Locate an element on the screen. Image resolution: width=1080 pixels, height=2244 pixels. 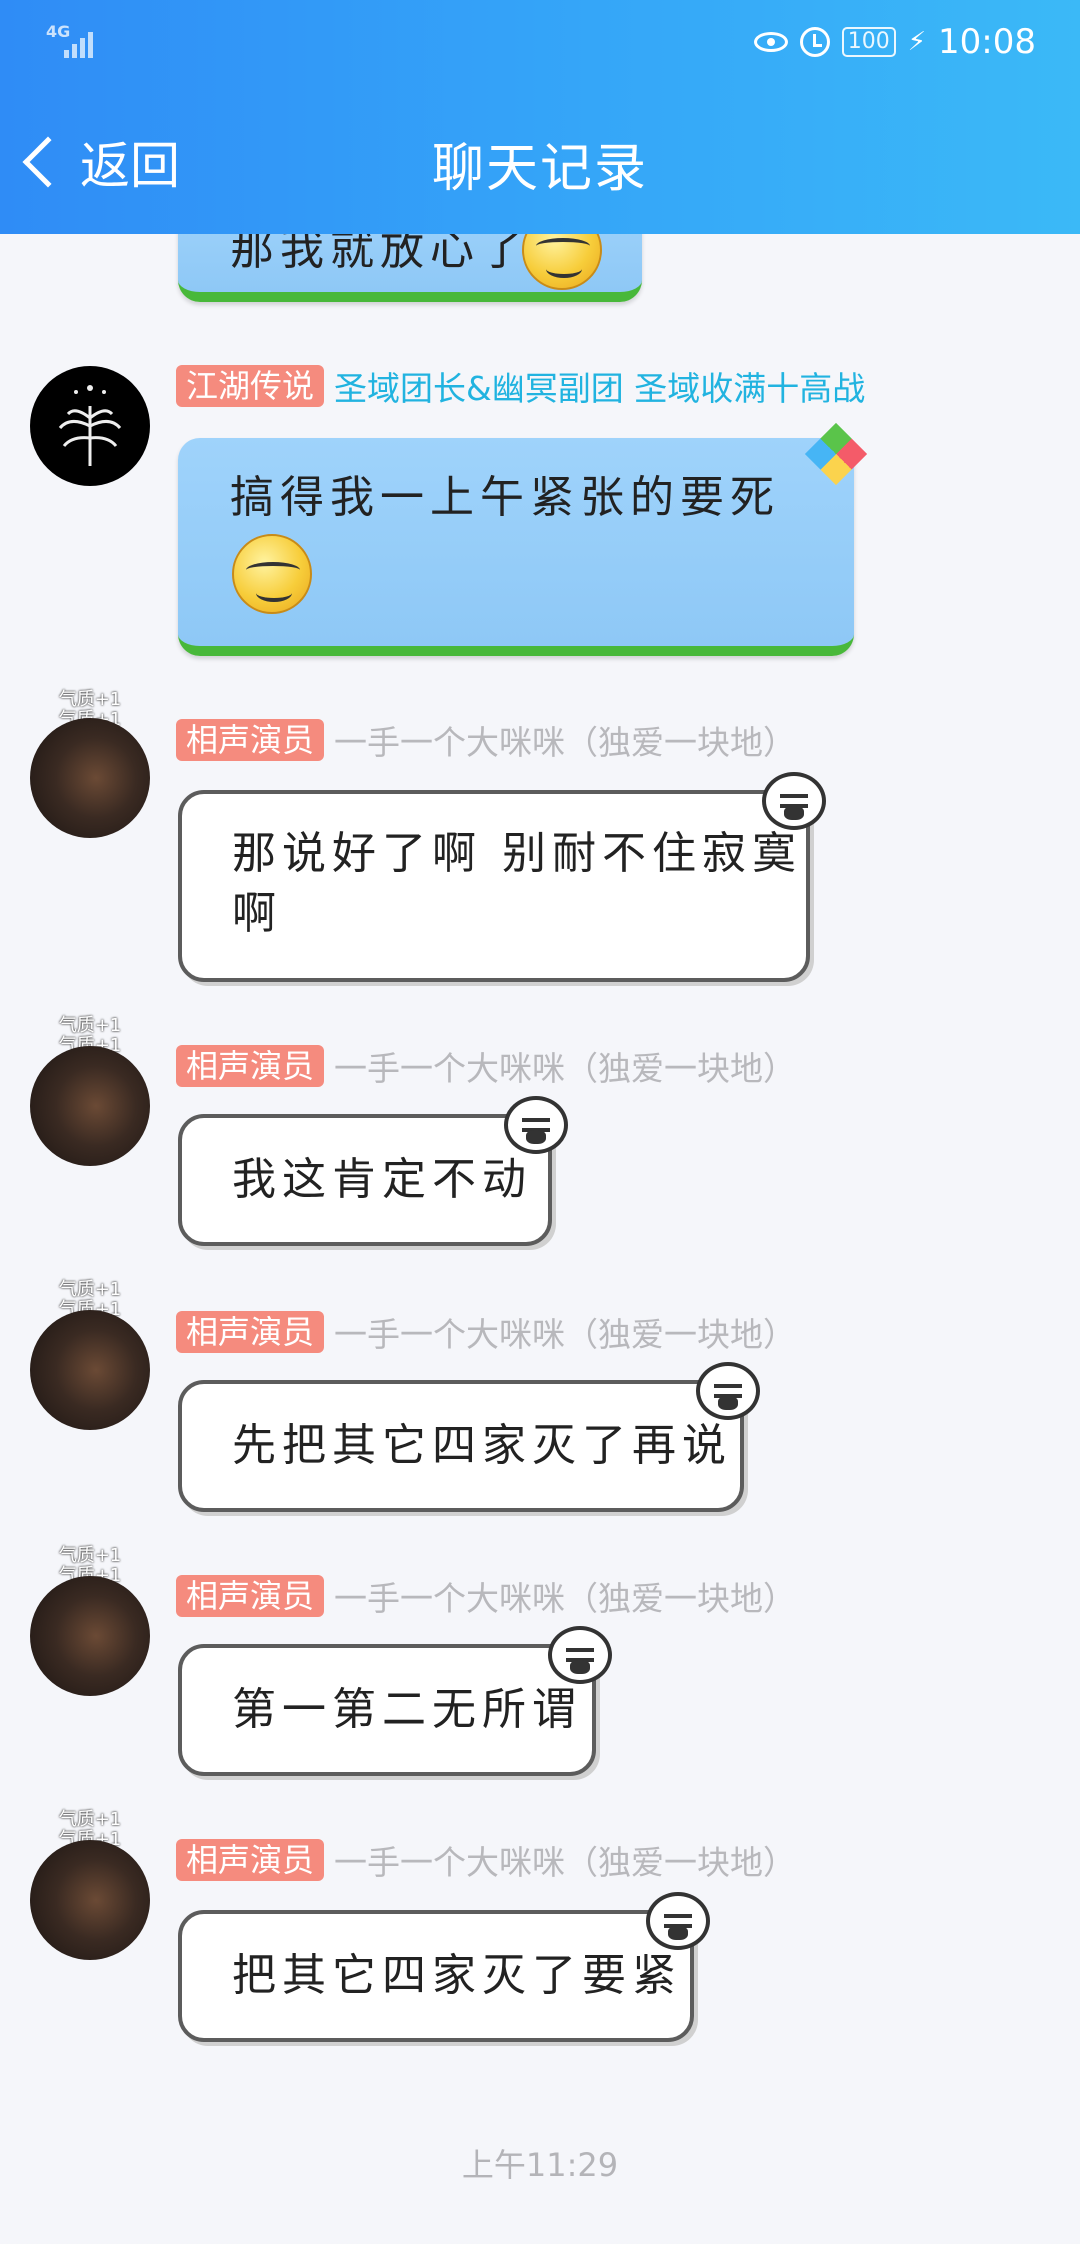
eye-comfort-icon is located at coordinates (770, 42).